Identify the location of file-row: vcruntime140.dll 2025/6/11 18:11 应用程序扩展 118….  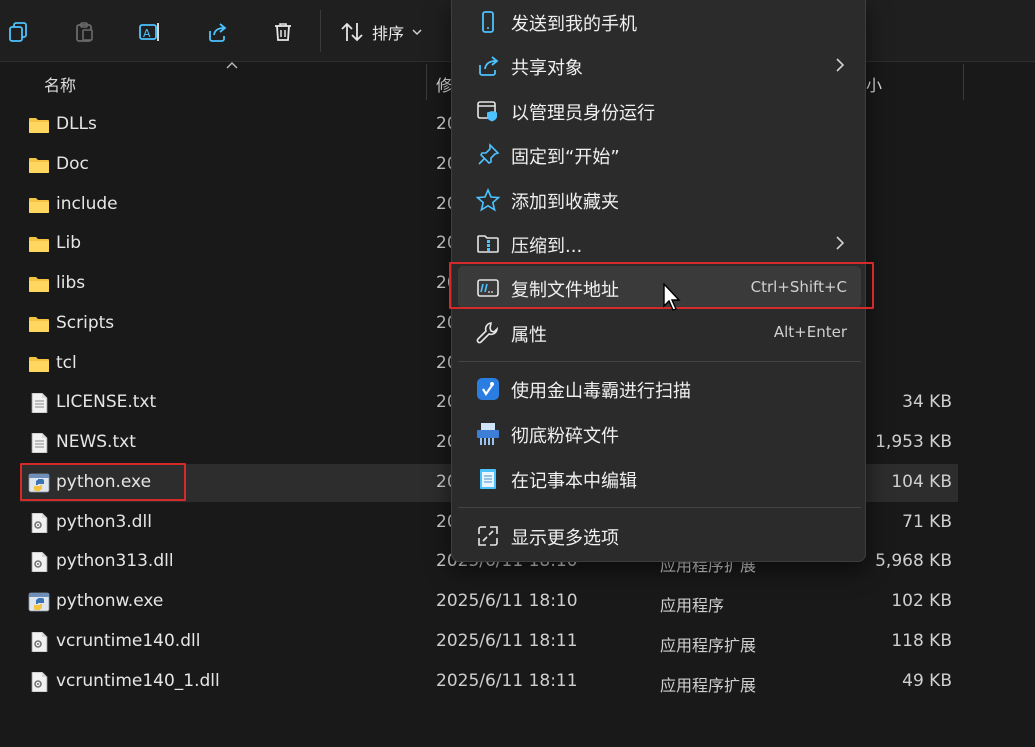
(489, 642).